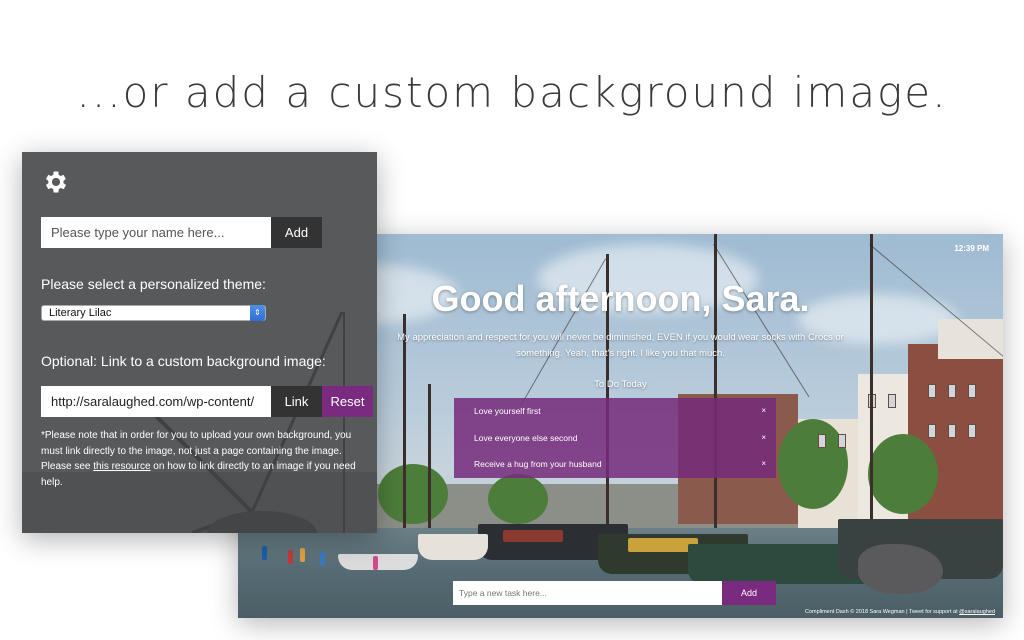 The height and width of the screenshot is (640, 1024). What do you see at coordinates (749, 593) in the screenshot?
I see `add-task-button: Add` at bounding box center [749, 593].